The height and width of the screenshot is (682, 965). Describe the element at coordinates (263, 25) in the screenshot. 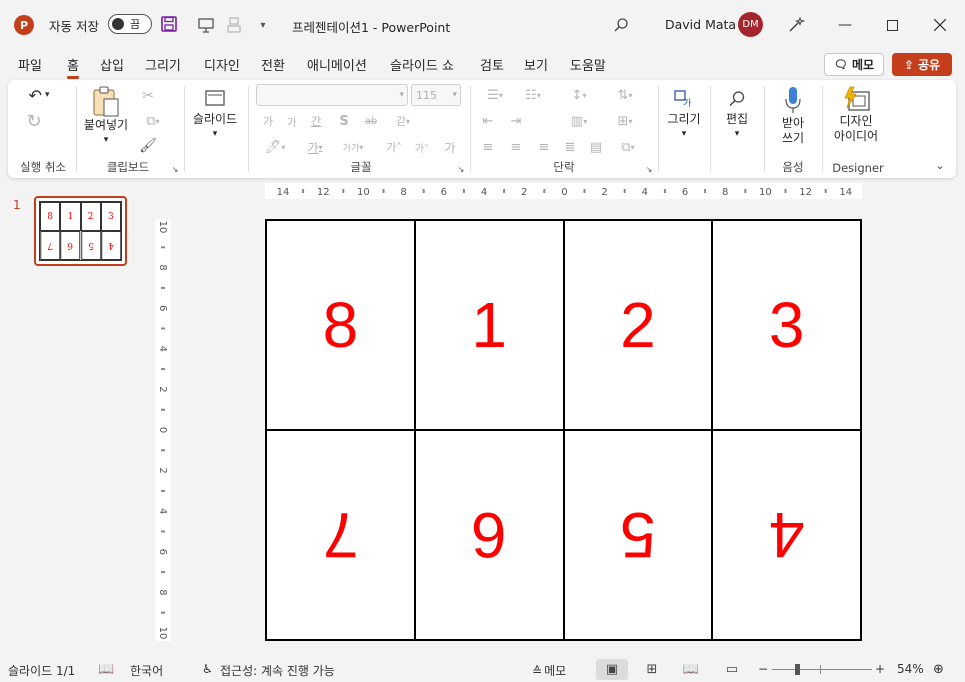

I see `customize-toolbar-chevron-icon: ▾` at that location.